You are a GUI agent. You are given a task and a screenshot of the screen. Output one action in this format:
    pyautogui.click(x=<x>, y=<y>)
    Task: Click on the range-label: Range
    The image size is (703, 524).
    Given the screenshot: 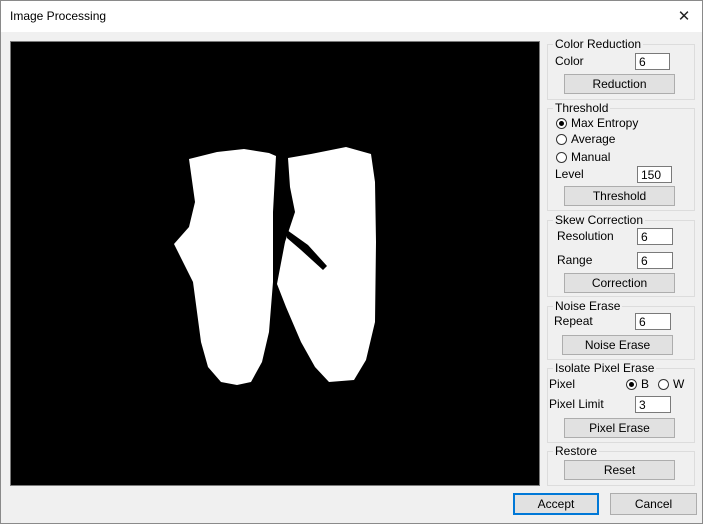 What is the action you would take?
    pyautogui.click(x=575, y=260)
    